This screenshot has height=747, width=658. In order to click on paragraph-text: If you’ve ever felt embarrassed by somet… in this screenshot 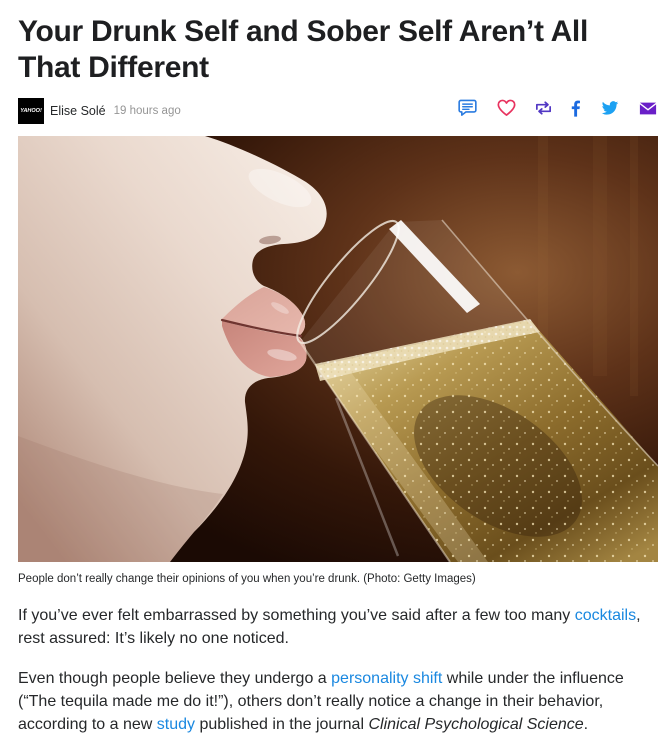, I will do `click(296, 615)`.